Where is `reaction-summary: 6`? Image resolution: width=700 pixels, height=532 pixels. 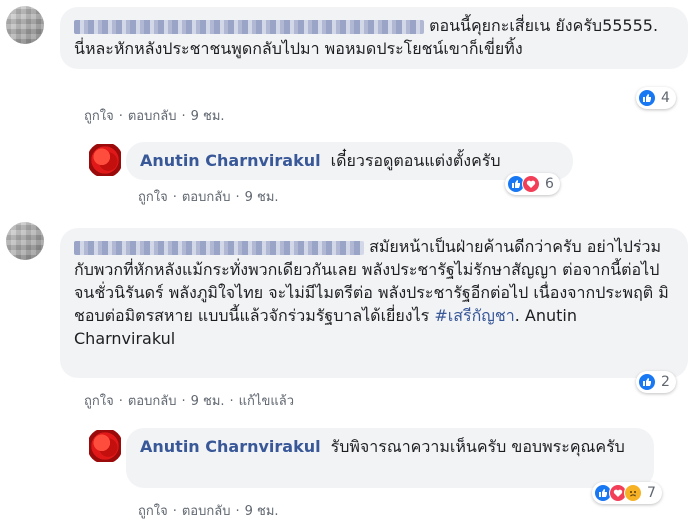
reaction-summary: 6 is located at coordinates (532, 184).